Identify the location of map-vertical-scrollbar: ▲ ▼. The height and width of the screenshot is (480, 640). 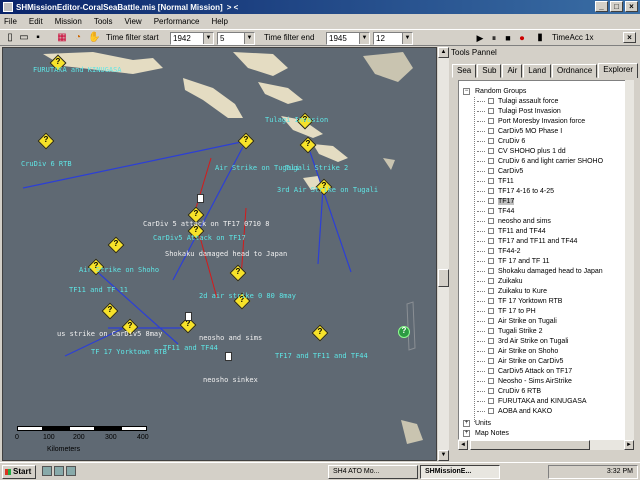
(443, 254).